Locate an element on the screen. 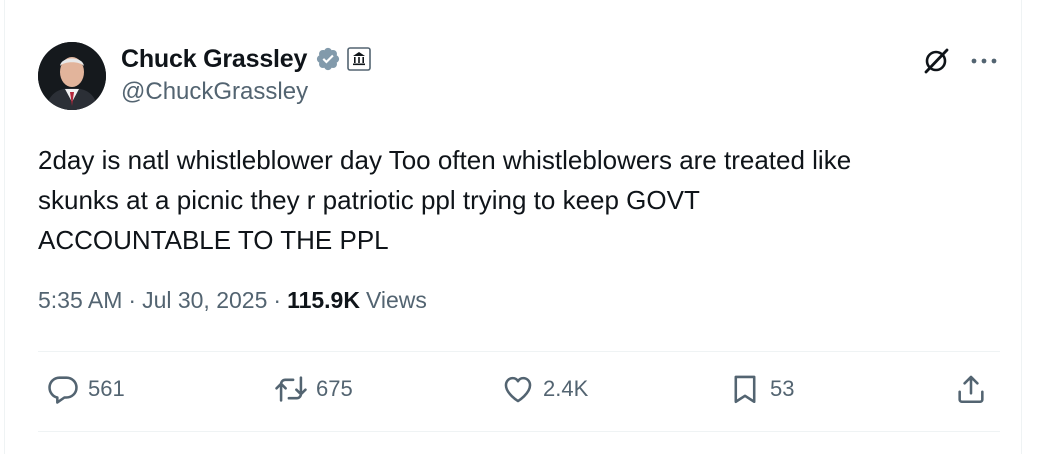 The image size is (1042, 454). divider-bottom is located at coordinates (519, 431).